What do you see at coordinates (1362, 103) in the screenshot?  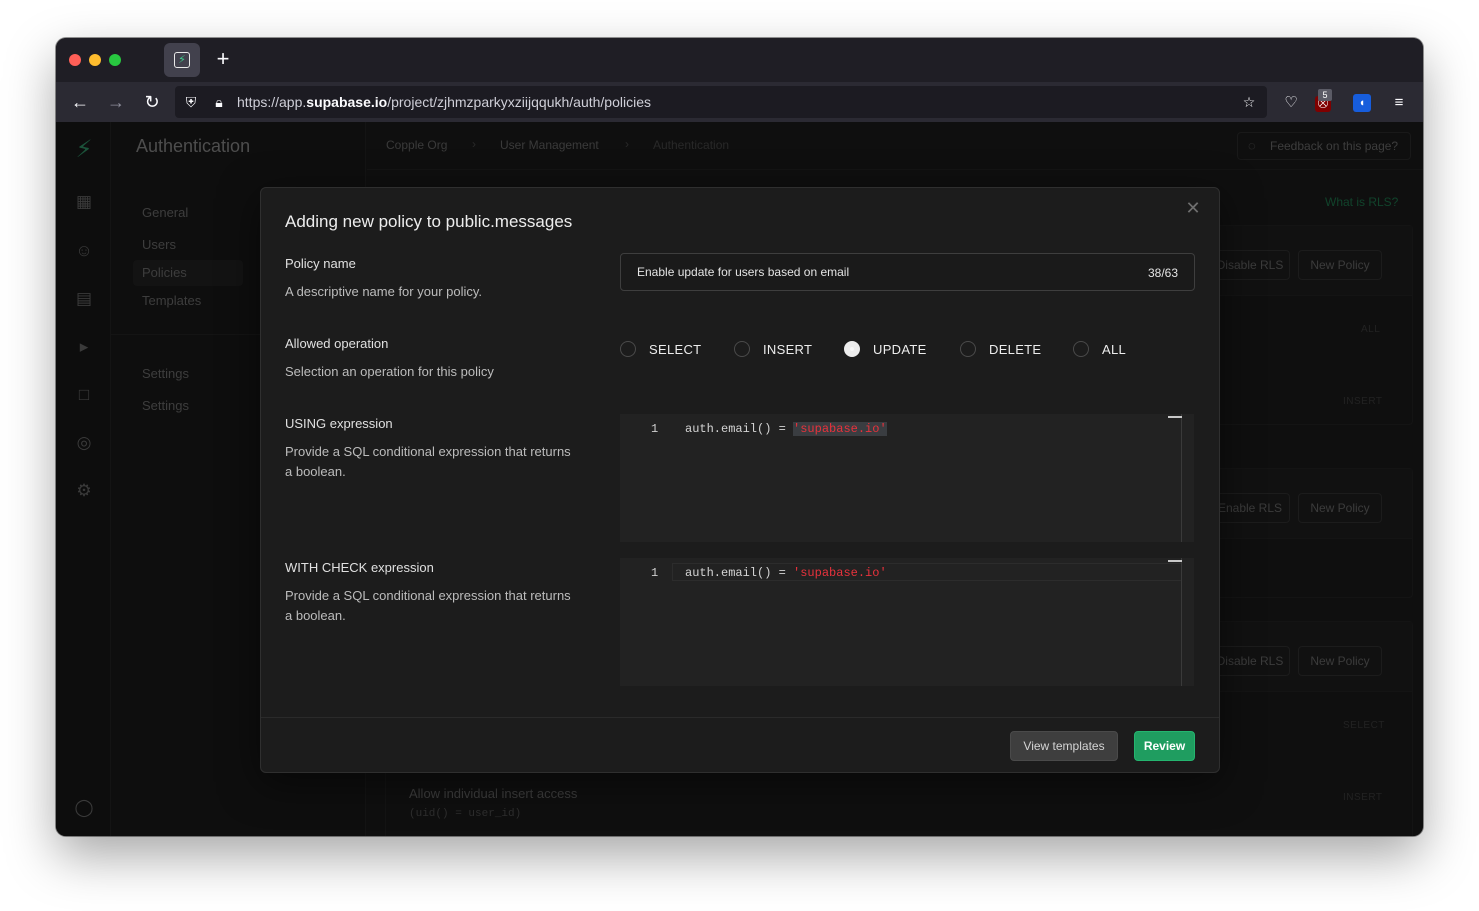 I see `bitwarden-extension-icon: ◖` at bounding box center [1362, 103].